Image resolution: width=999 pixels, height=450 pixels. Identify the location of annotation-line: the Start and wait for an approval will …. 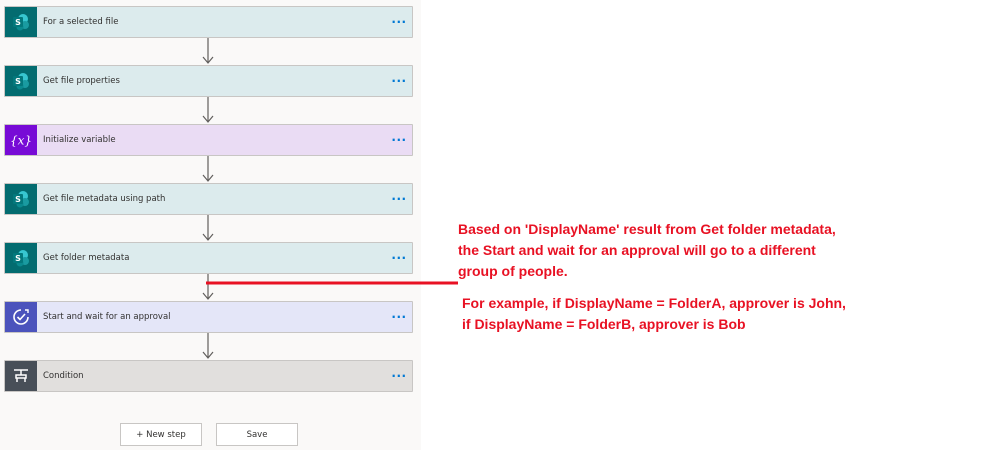
(637, 250).